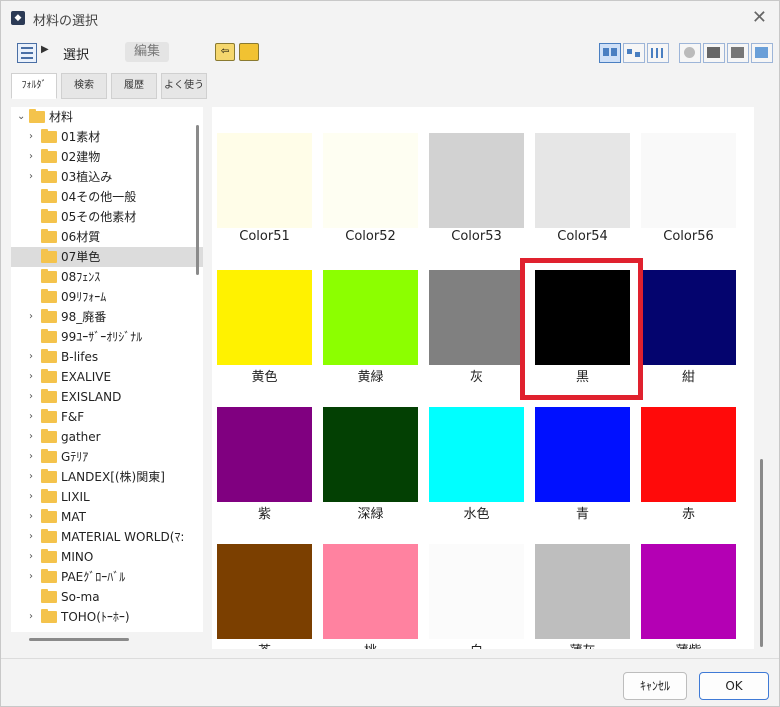 Image resolution: width=780 pixels, height=707 pixels. I want to click on tree-horizontal-scrollbar, so click(79, 639).